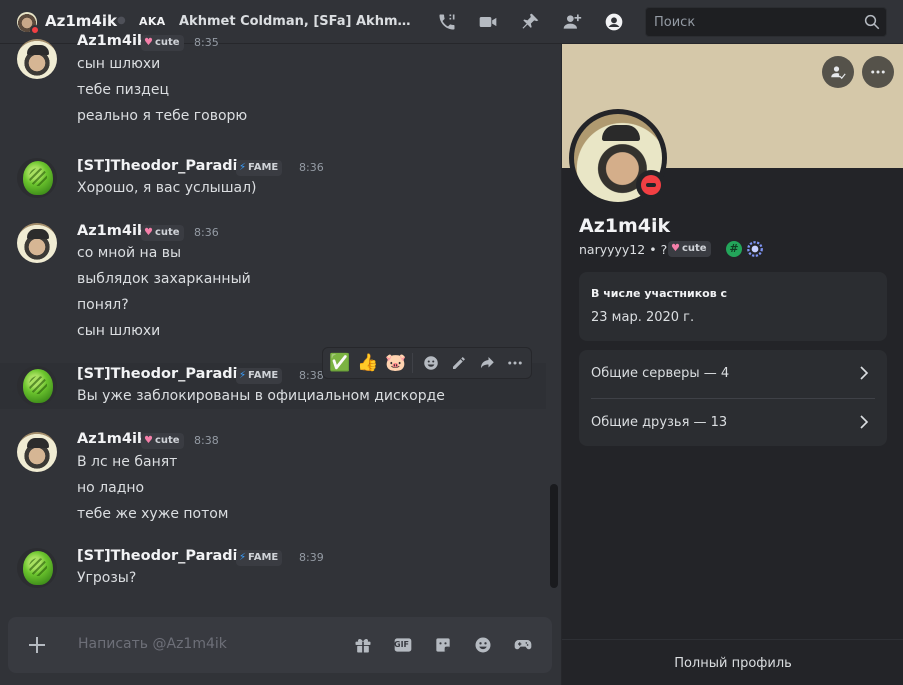 This screenshot has width=903, height=685. What do you see at coordinates (523, 645) in the screenshot?
I see `activities-icon` at bounding box center [523, 645].